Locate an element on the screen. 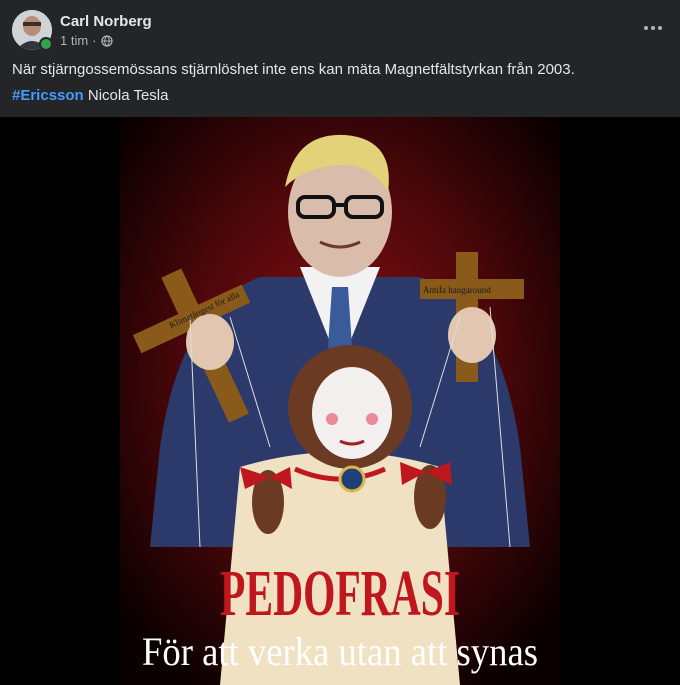 This screenshot has width=680, height=685. avatar is located at coordinates (32, 30).